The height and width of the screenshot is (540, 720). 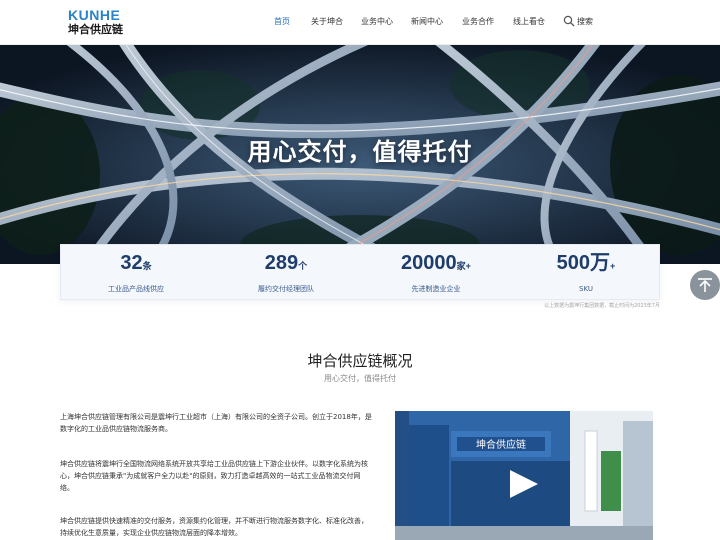 What do you see at coordinates (327, 22) in the screenshot?
I see `nav-item-about: 关于坤合` at bounding box center [327, 22].